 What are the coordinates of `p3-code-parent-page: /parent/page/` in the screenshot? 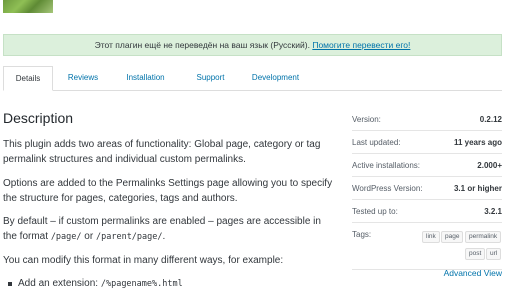 It's located at (129, 237).